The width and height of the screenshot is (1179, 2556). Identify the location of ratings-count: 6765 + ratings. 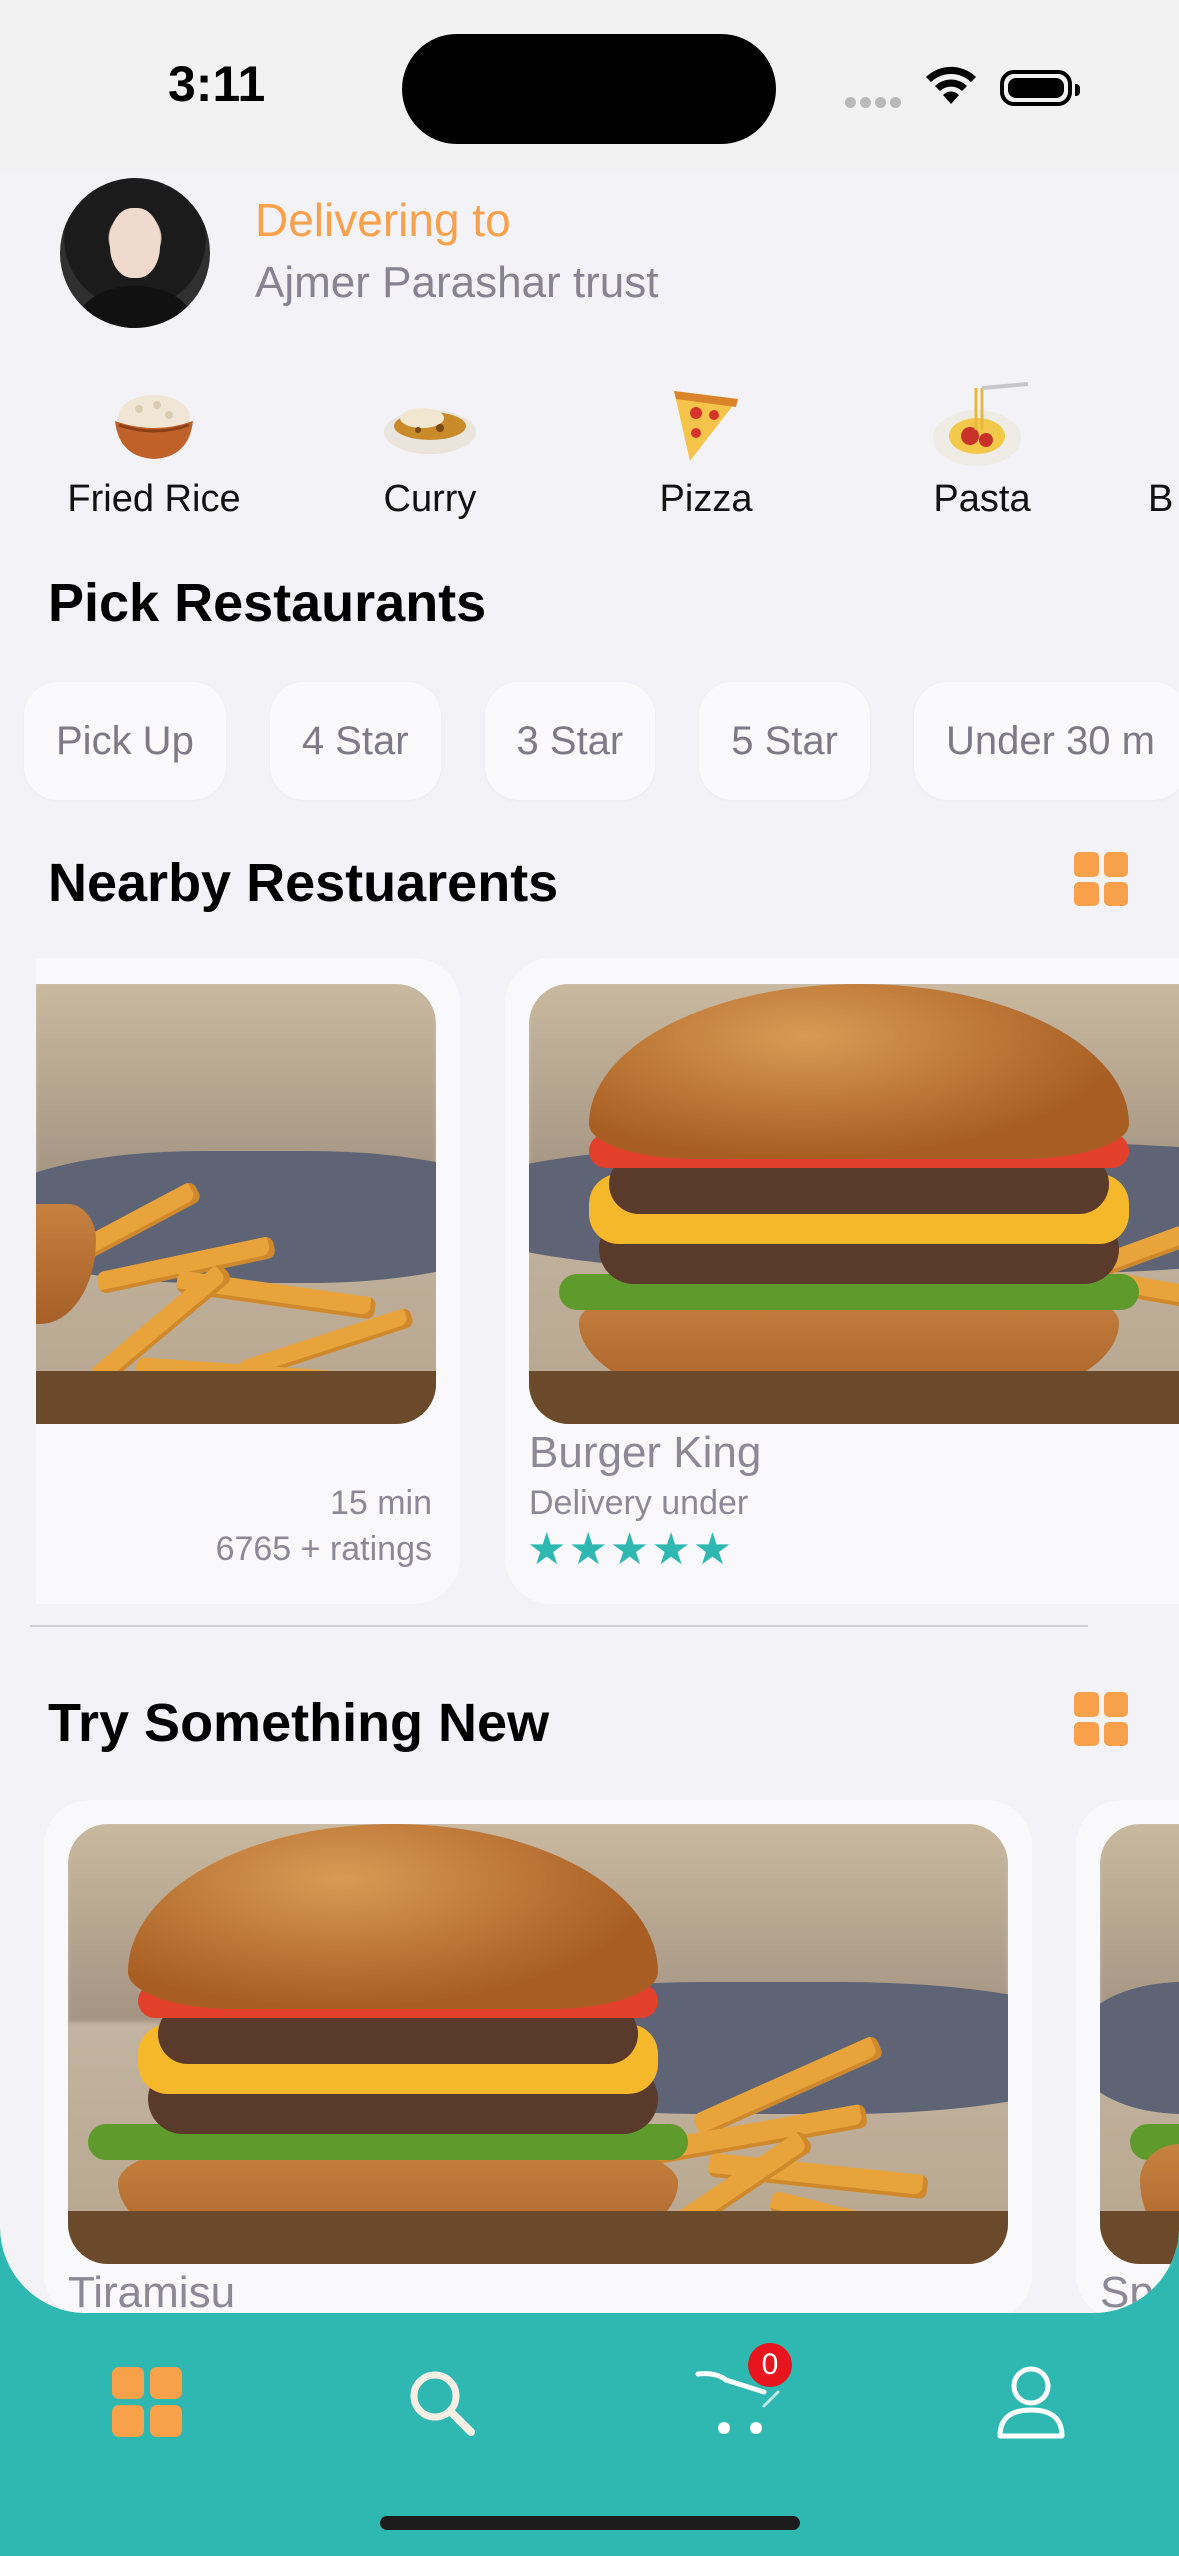
(323, 1549).